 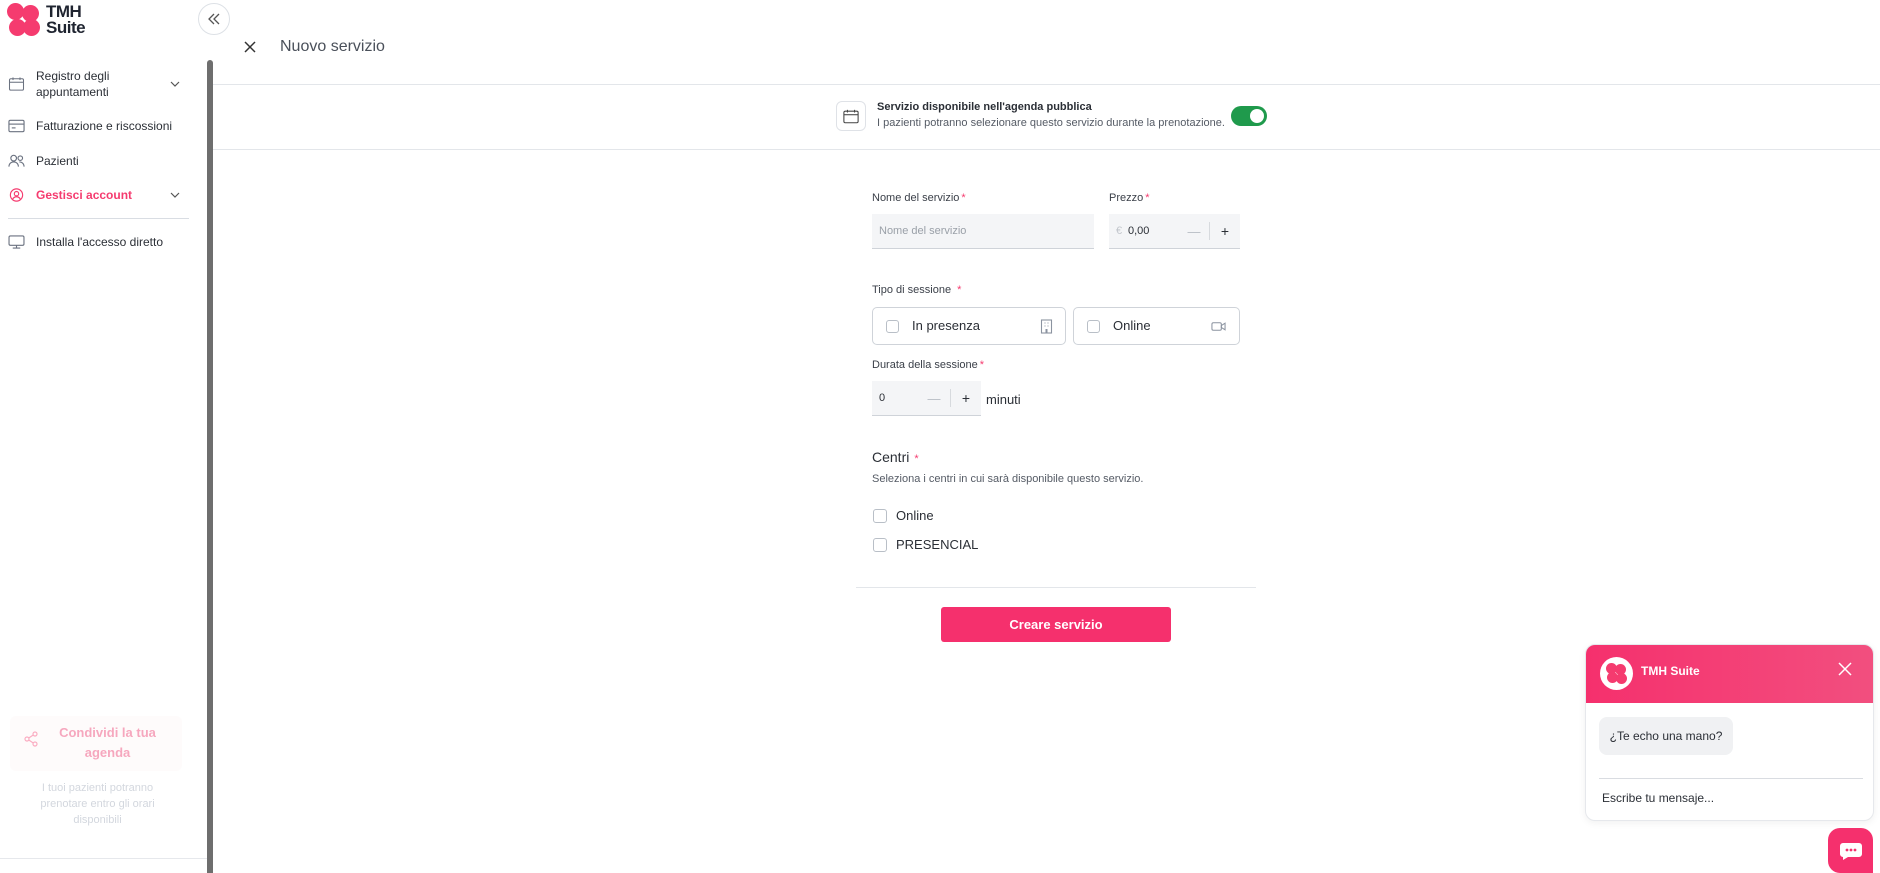 What do you see at coordinates (1257, 116) in the screenshot?
I see `toggle-knob` at bounding box center [1257, 116].